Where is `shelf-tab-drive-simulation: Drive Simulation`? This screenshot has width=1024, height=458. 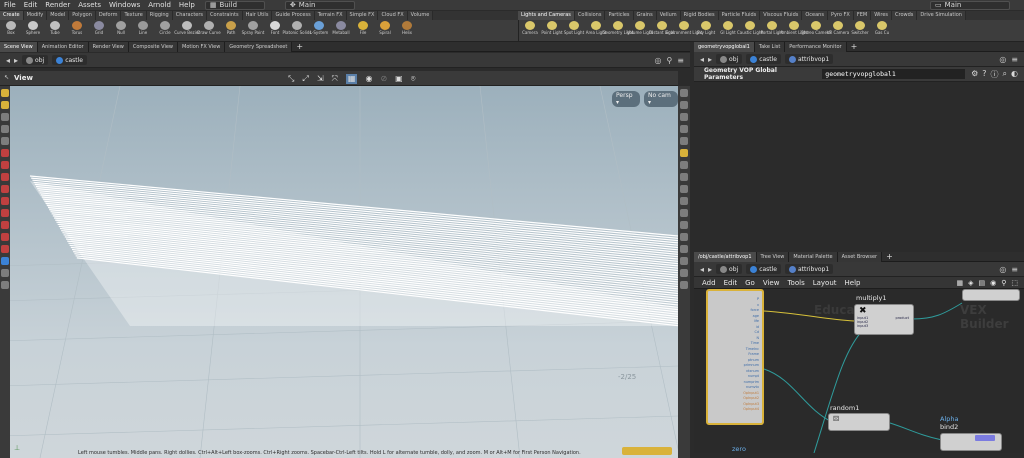 shelf-tab-drive-simulation: Drive Simulation is located at coordinates (941, 15).